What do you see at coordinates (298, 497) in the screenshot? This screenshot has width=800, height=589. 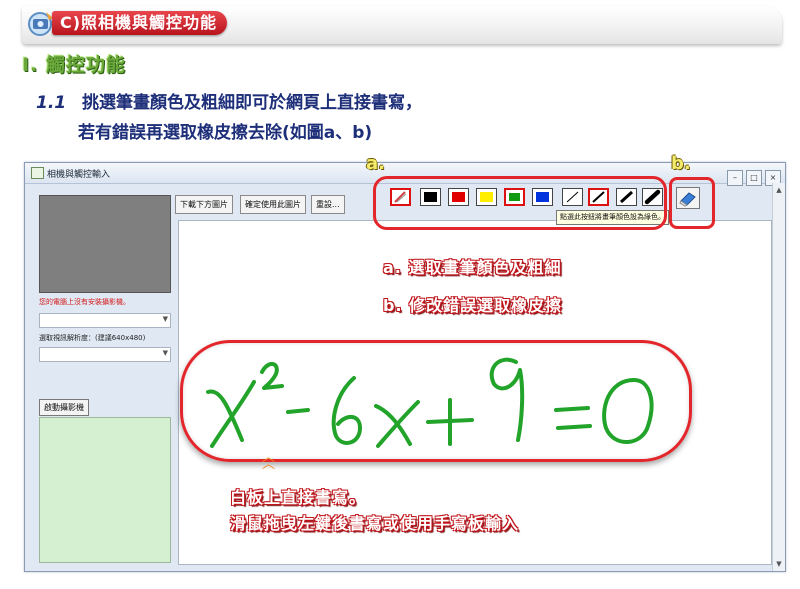 I see `whiteboard-note-1: 白板上直接書寫。` at bounding box center [298, 497].